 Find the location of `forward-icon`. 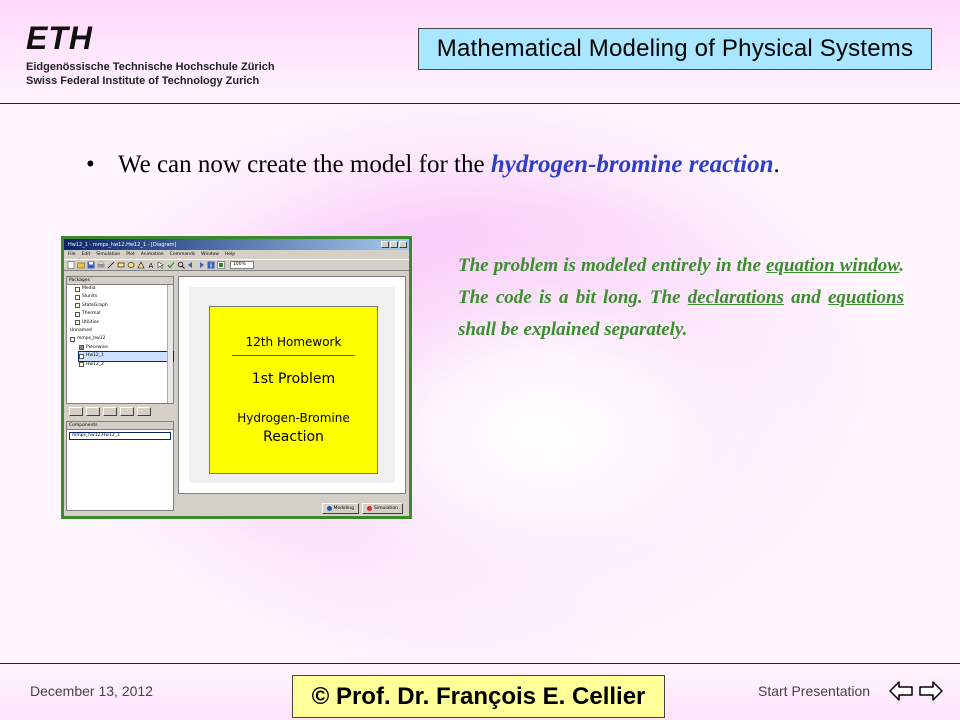

forward-icon is located at coordinates (202, 265).